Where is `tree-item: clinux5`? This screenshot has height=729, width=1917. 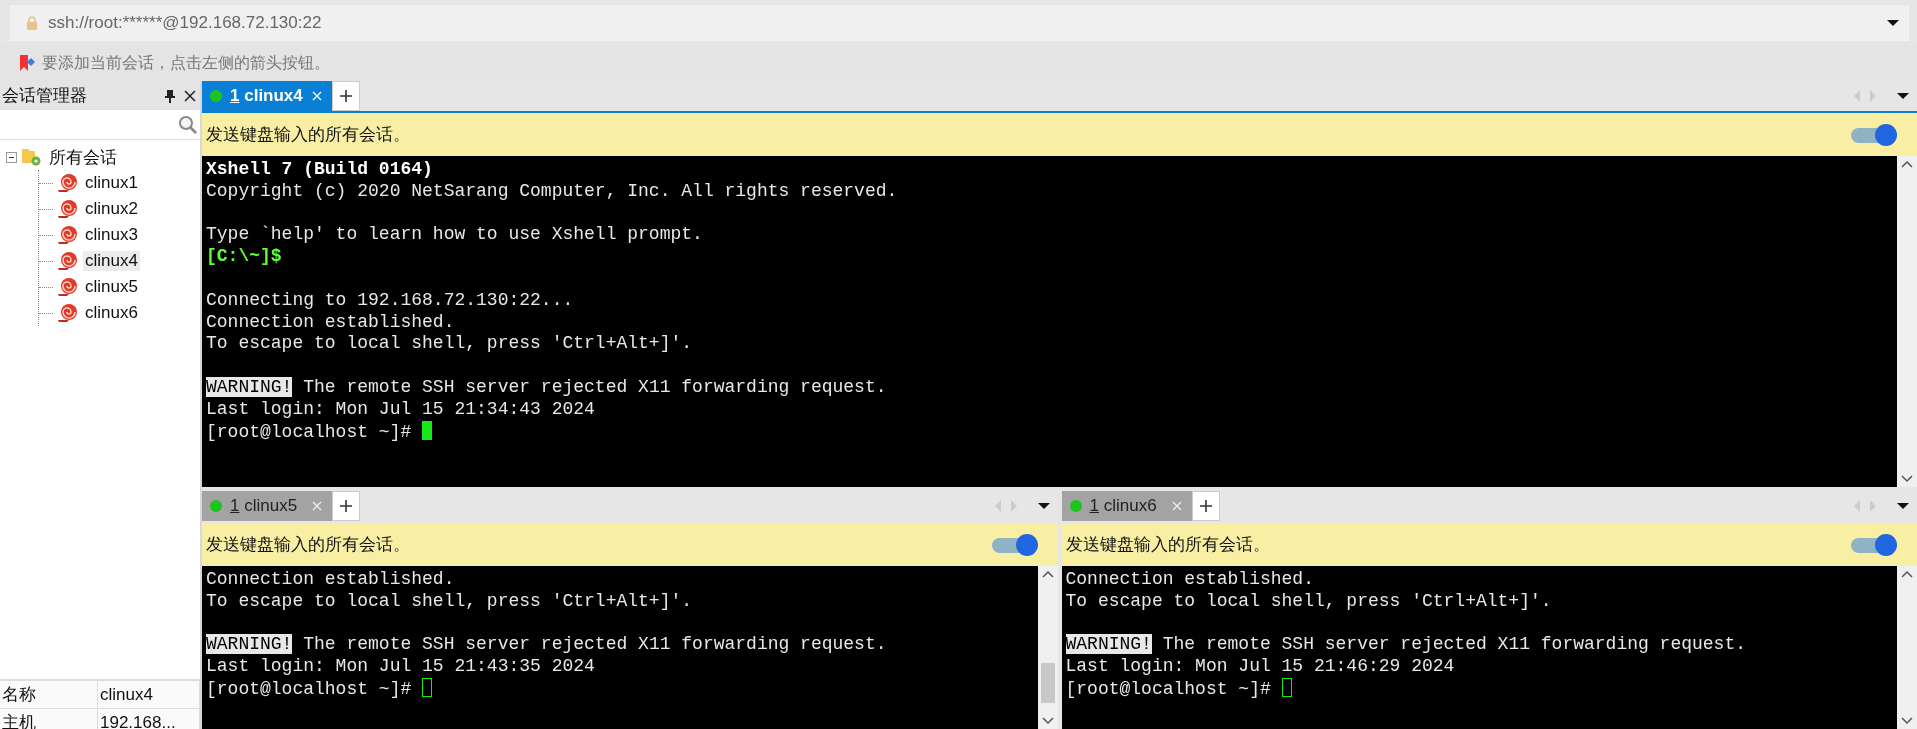
tree-item: clinux5 is located at coordinates (111, 287).